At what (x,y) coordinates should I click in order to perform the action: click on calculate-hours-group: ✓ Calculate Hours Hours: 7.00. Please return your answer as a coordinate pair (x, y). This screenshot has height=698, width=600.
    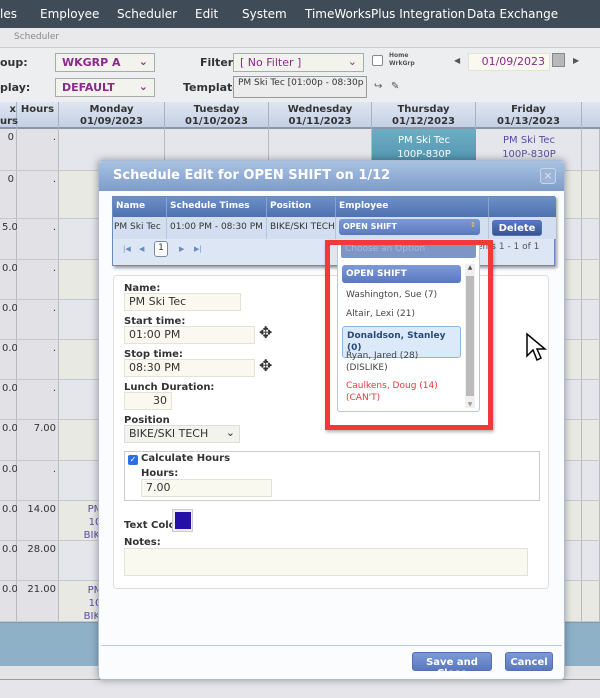
    Looking at the image, I should click on (332, 476).